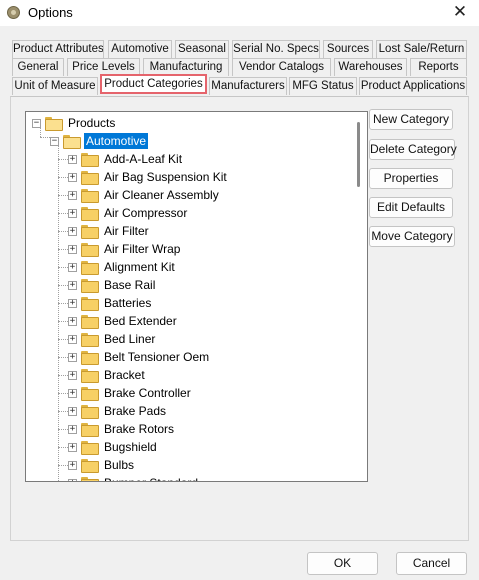  What do you see at coordinates (128, 303) in the screenshot?
I see `tree-node-label: Batteries` at bounding box center [128, 303].